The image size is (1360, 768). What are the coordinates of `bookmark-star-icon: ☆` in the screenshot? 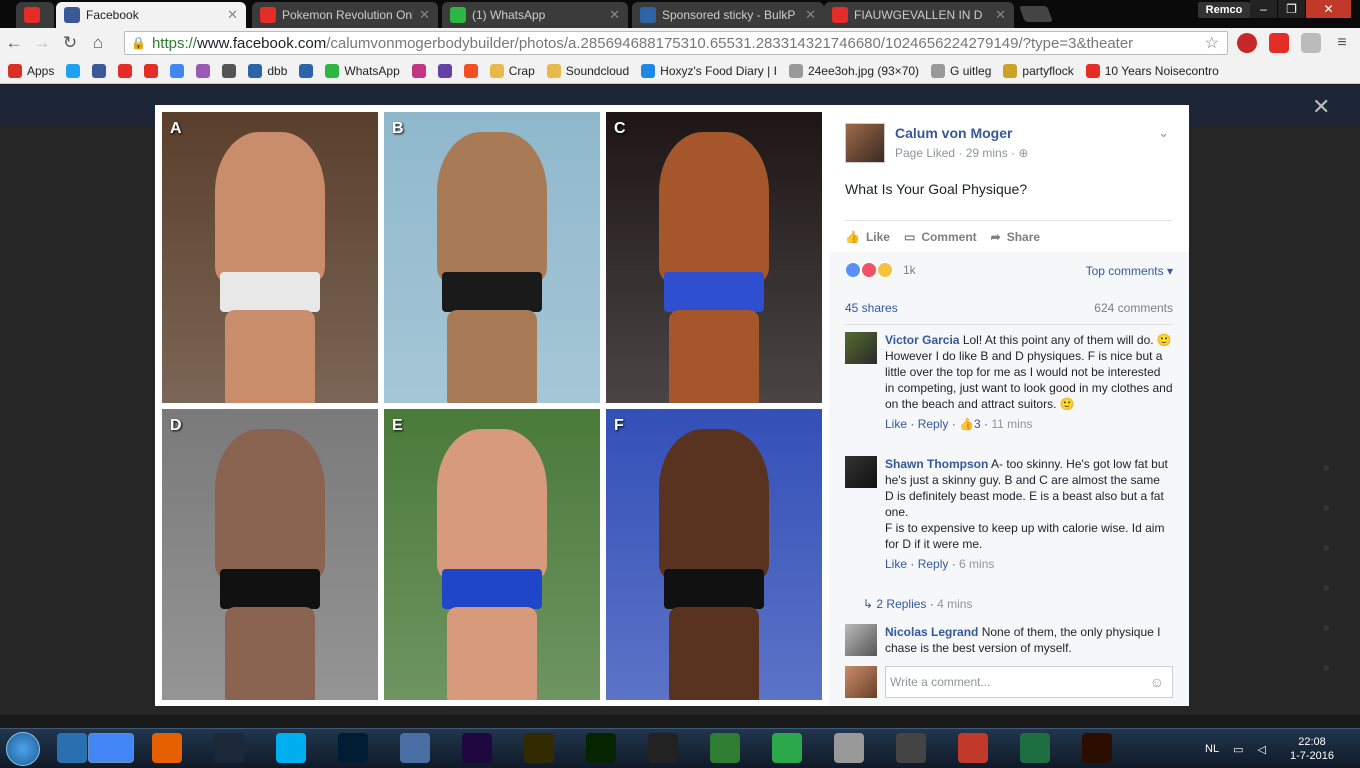 It's located at (1212, 43).